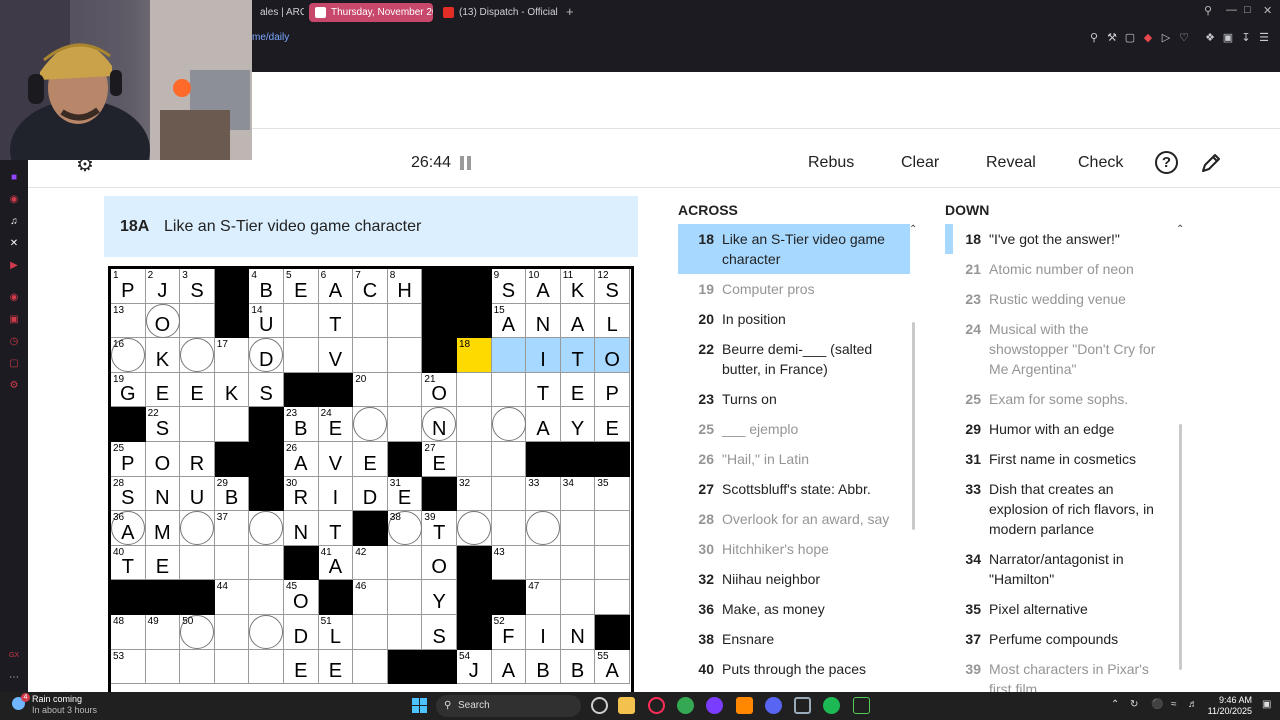 The height and width of the screenshot is (720, 1280). I want to click on grid-cell: 51 L, so click(336, 632).